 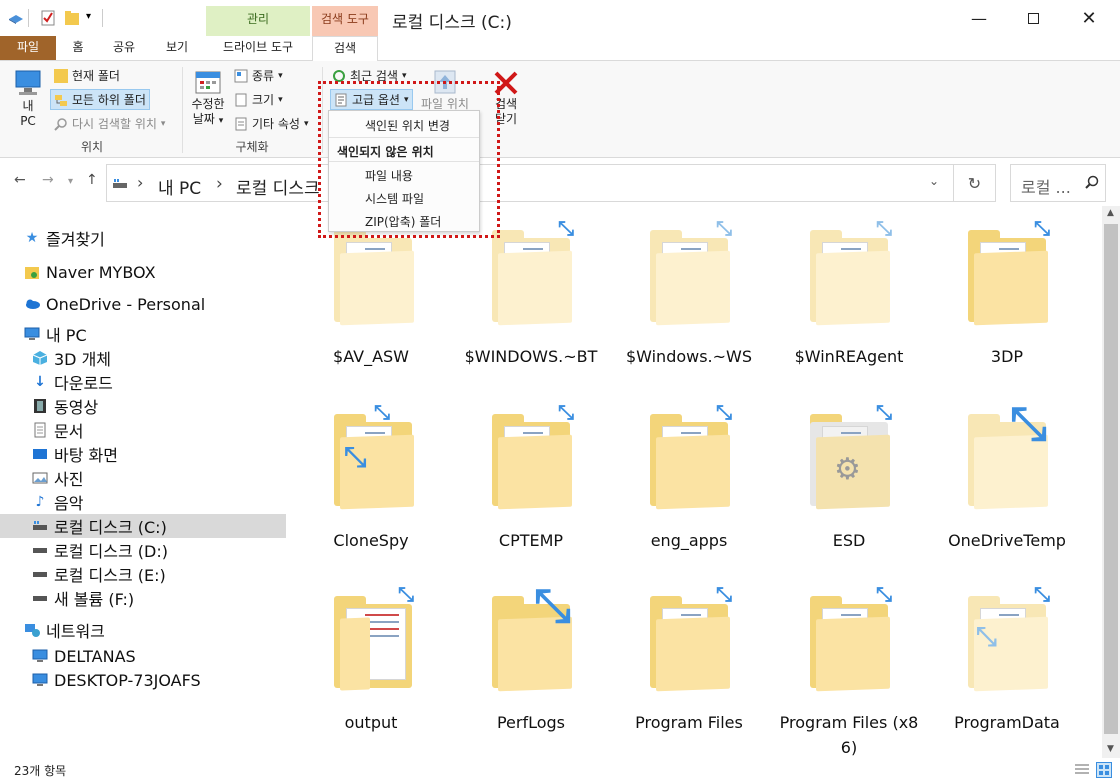 What do you see at coordinates (849, 670) in the screenshot?
I see `folder-item: ⤡ Program Files (x86)` at bounding box center [849, 670].